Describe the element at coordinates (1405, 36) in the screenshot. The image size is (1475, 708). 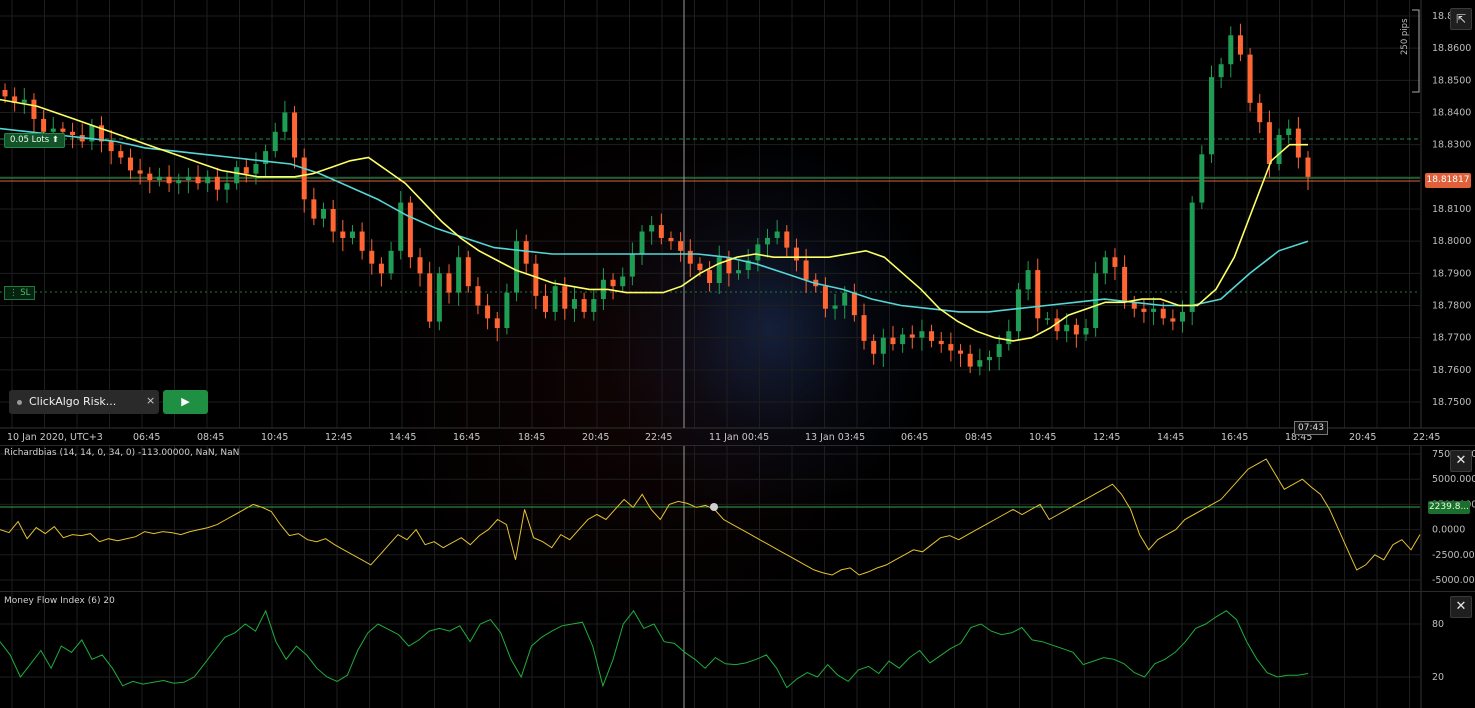
I see `pips-ruler-label: 250 pips` at that location.